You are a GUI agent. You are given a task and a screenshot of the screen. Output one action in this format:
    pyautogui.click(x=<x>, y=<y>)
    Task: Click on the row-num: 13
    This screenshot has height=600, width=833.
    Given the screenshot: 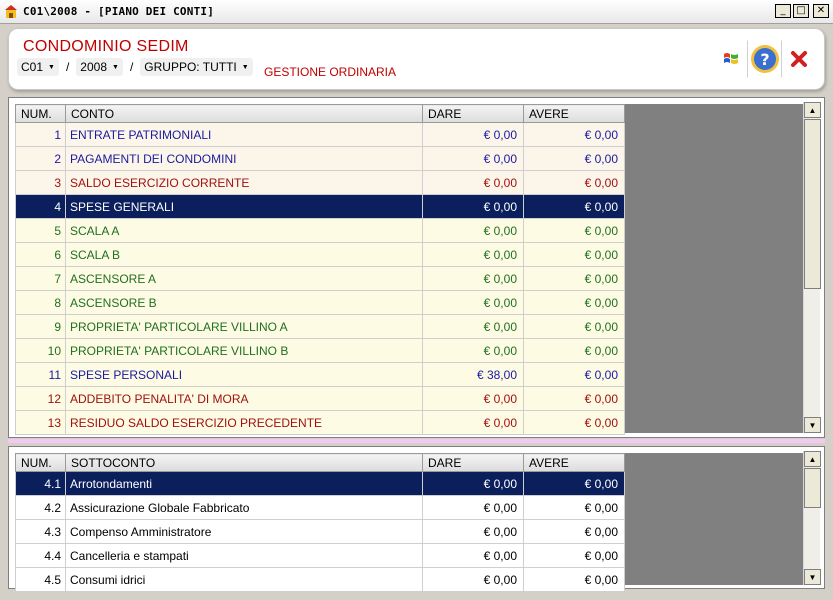 What is the action you would take?
    pyautogui.click(x=40, y=422)
    